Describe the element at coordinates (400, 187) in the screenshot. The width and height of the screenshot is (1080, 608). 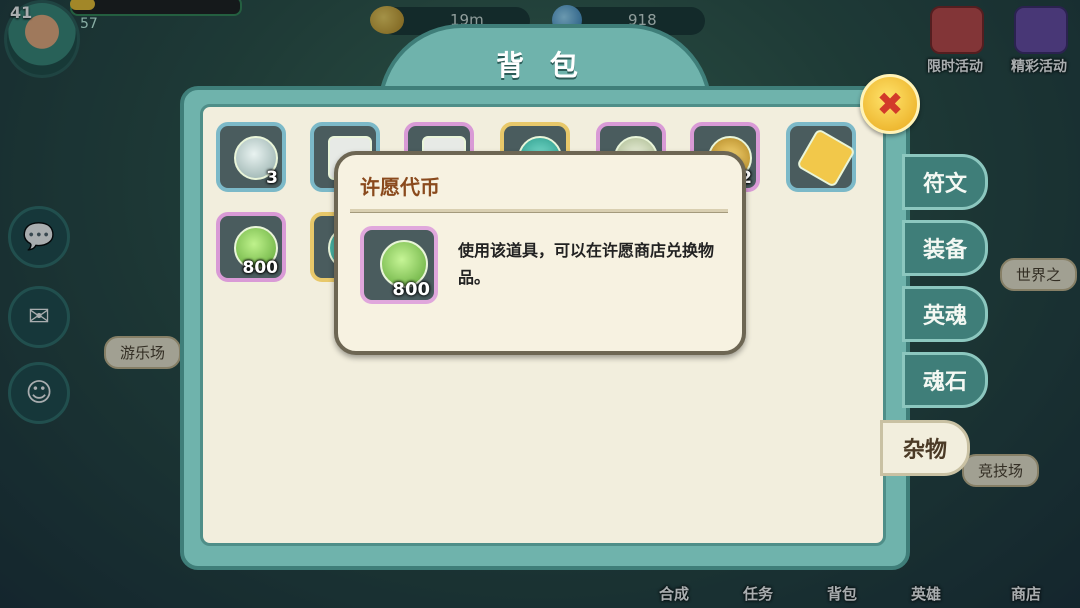
I see `tooltip-title: 许愿代币` at that location.